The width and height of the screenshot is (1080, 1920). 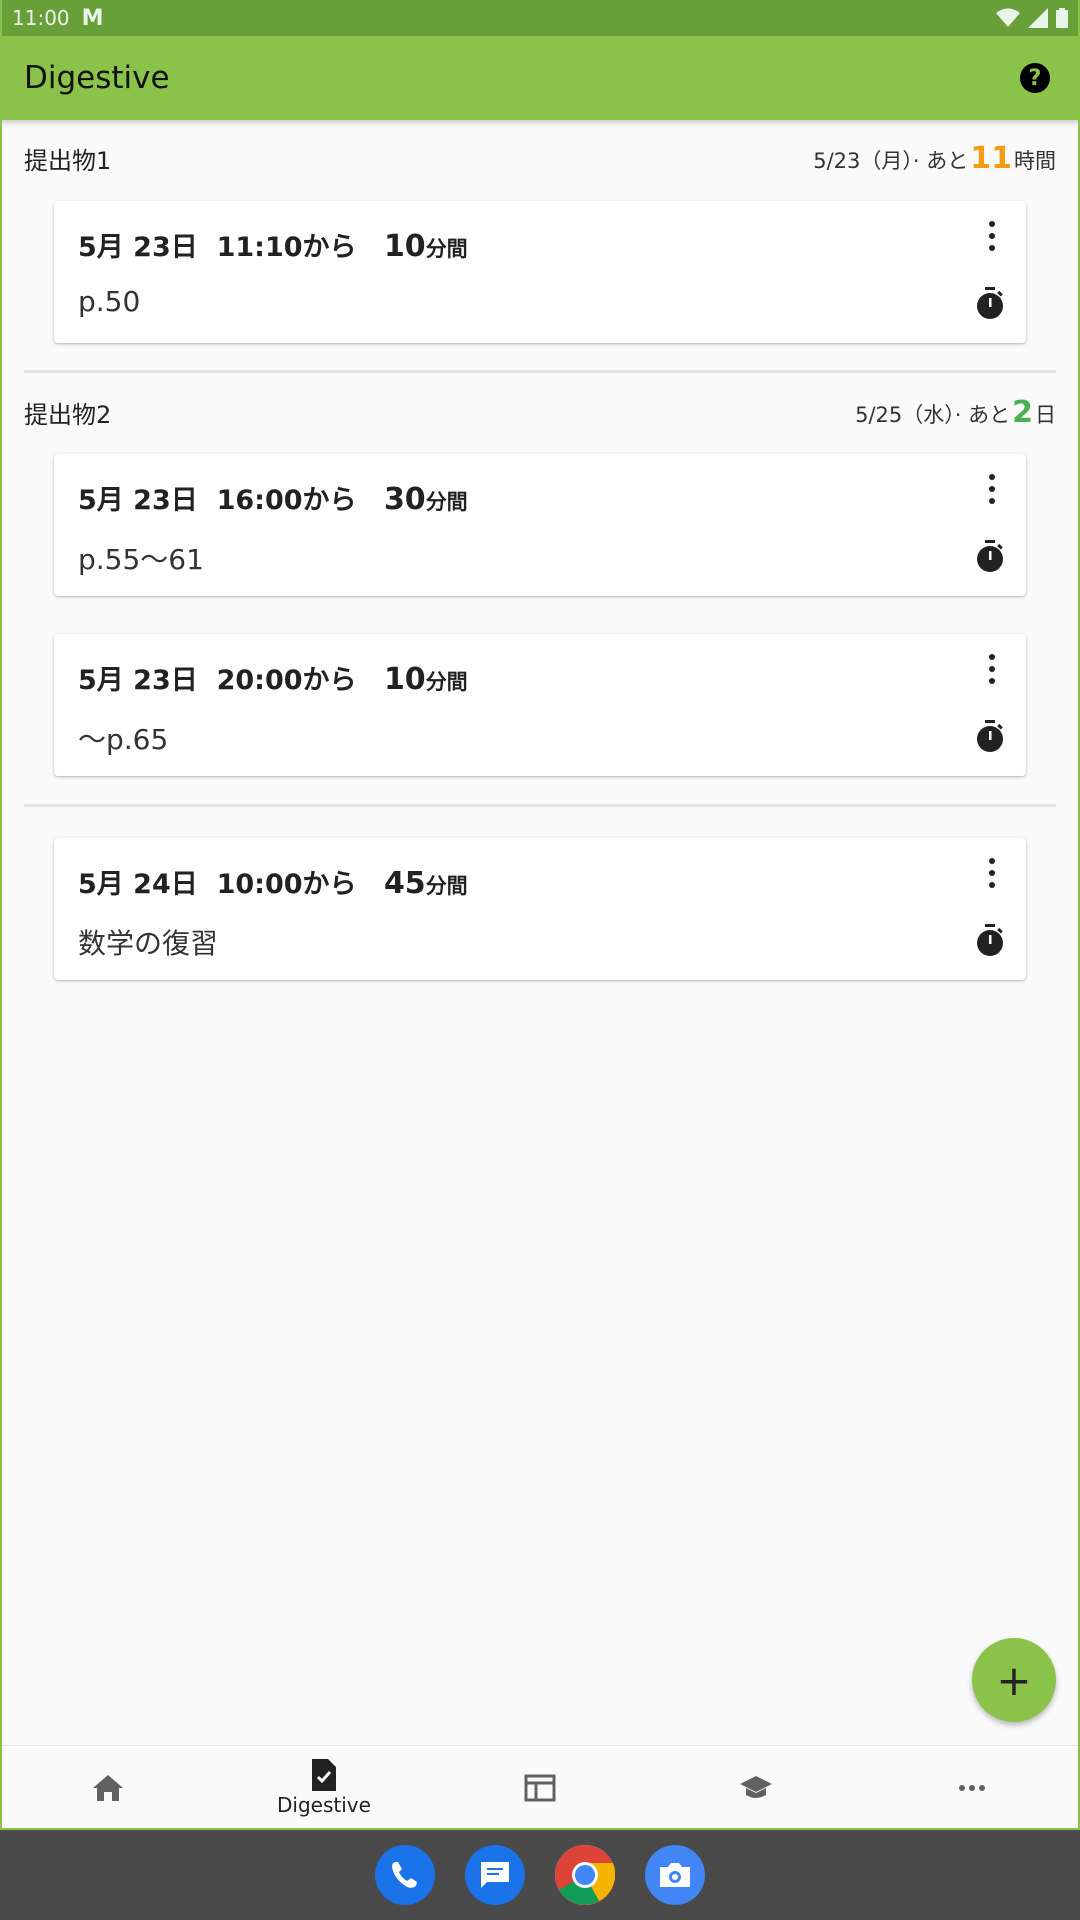 I want to click on remaining-value: 11, so click(x=991, y=158).